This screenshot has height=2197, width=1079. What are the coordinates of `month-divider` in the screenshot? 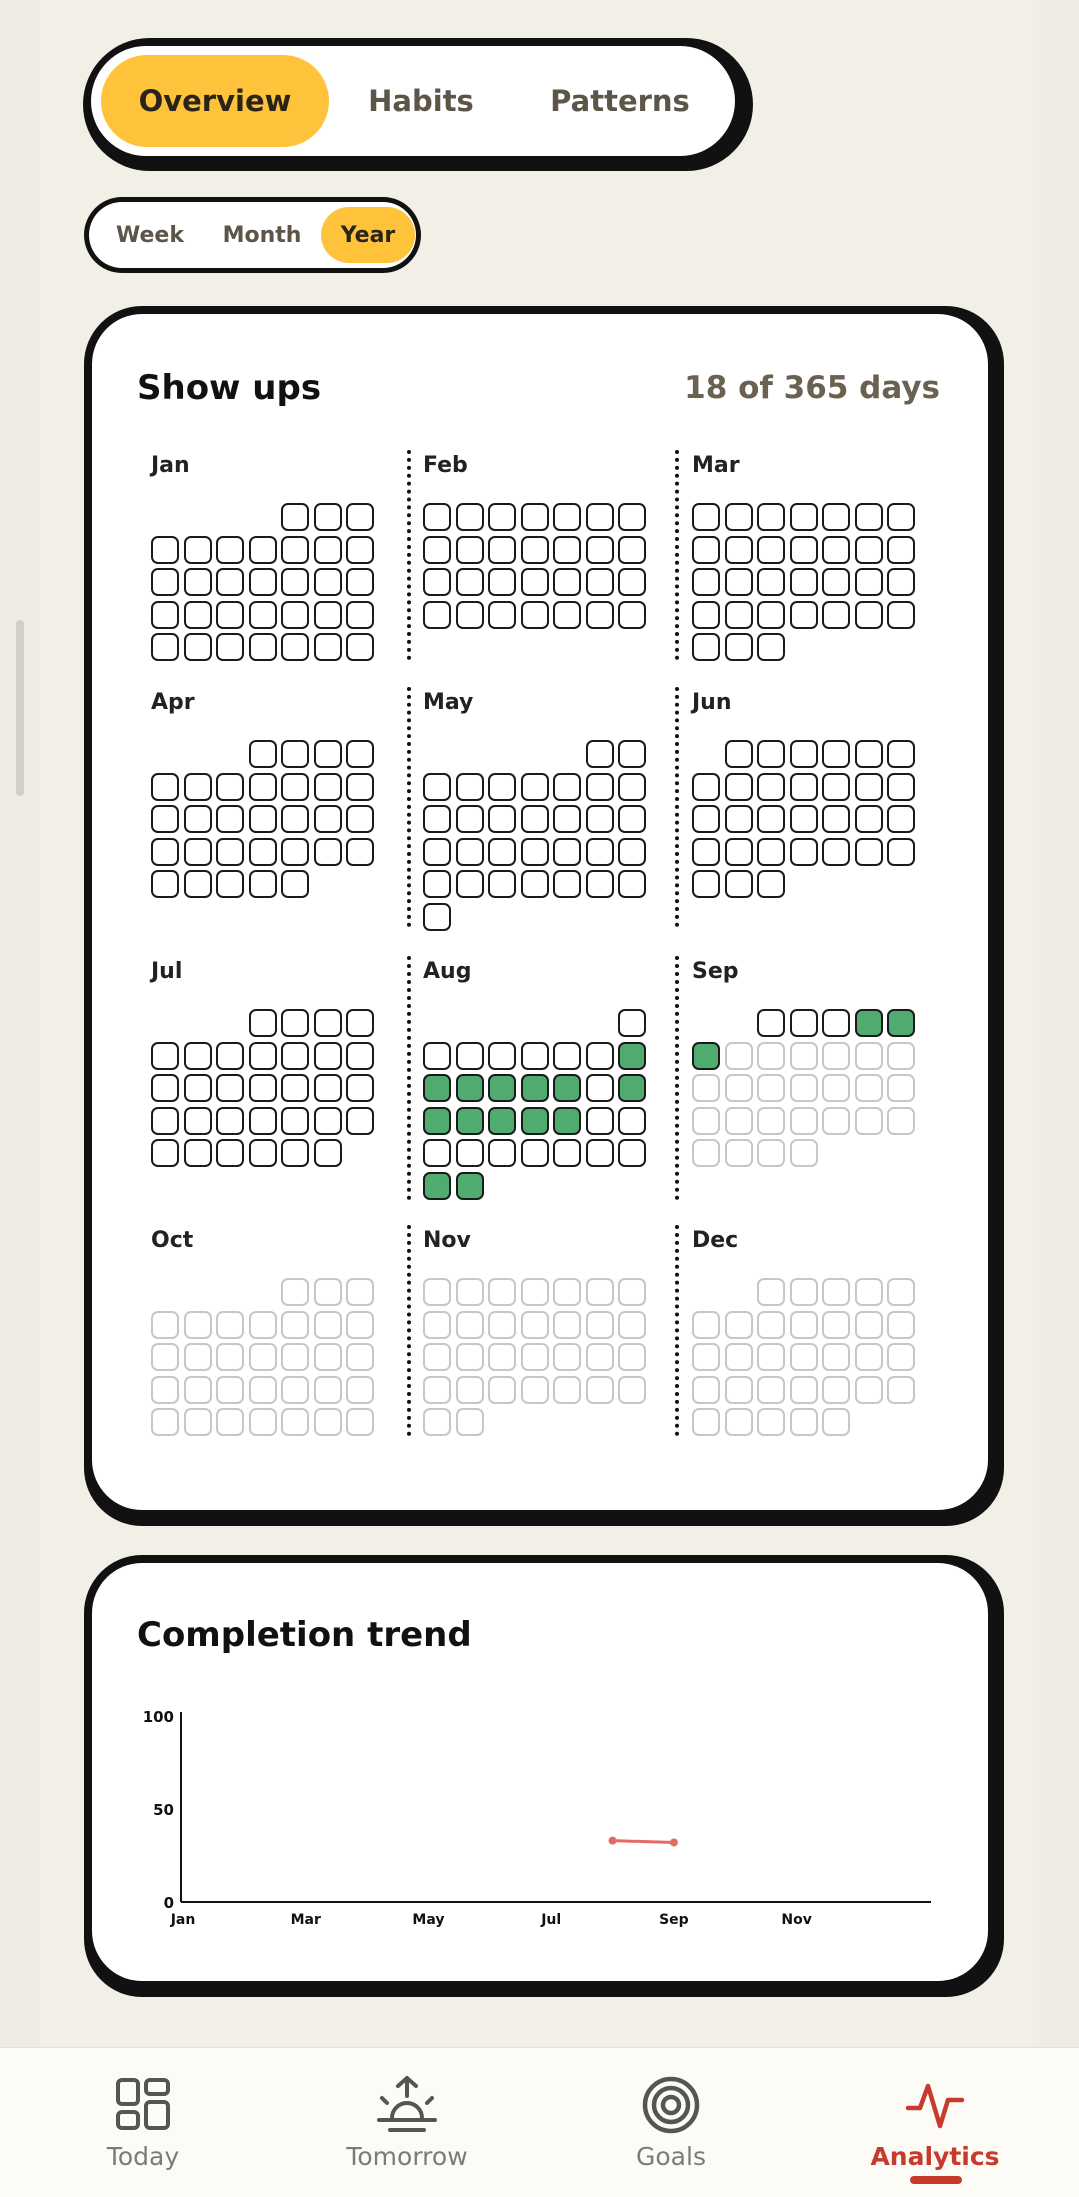 It's located at (677, 555).